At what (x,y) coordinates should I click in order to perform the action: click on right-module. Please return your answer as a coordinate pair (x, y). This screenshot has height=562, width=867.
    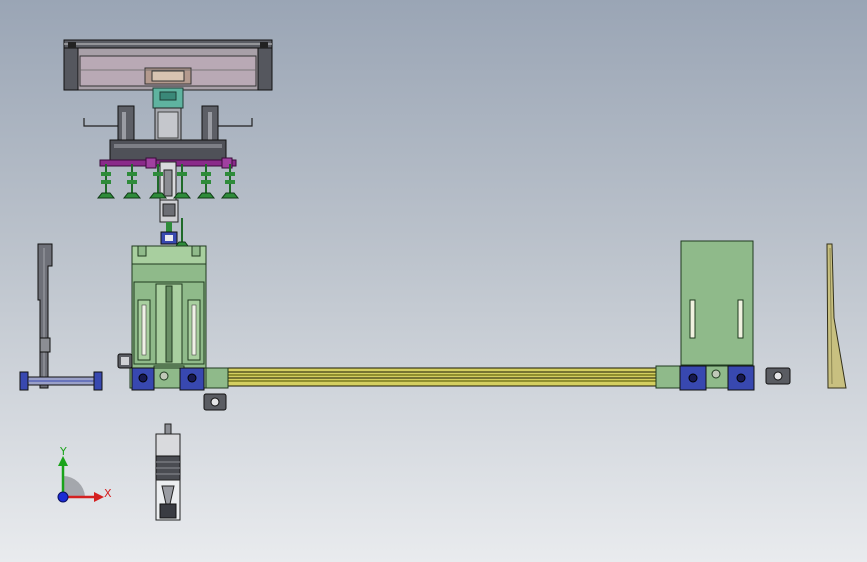
    Looking at the image, I should click on (717, 303).